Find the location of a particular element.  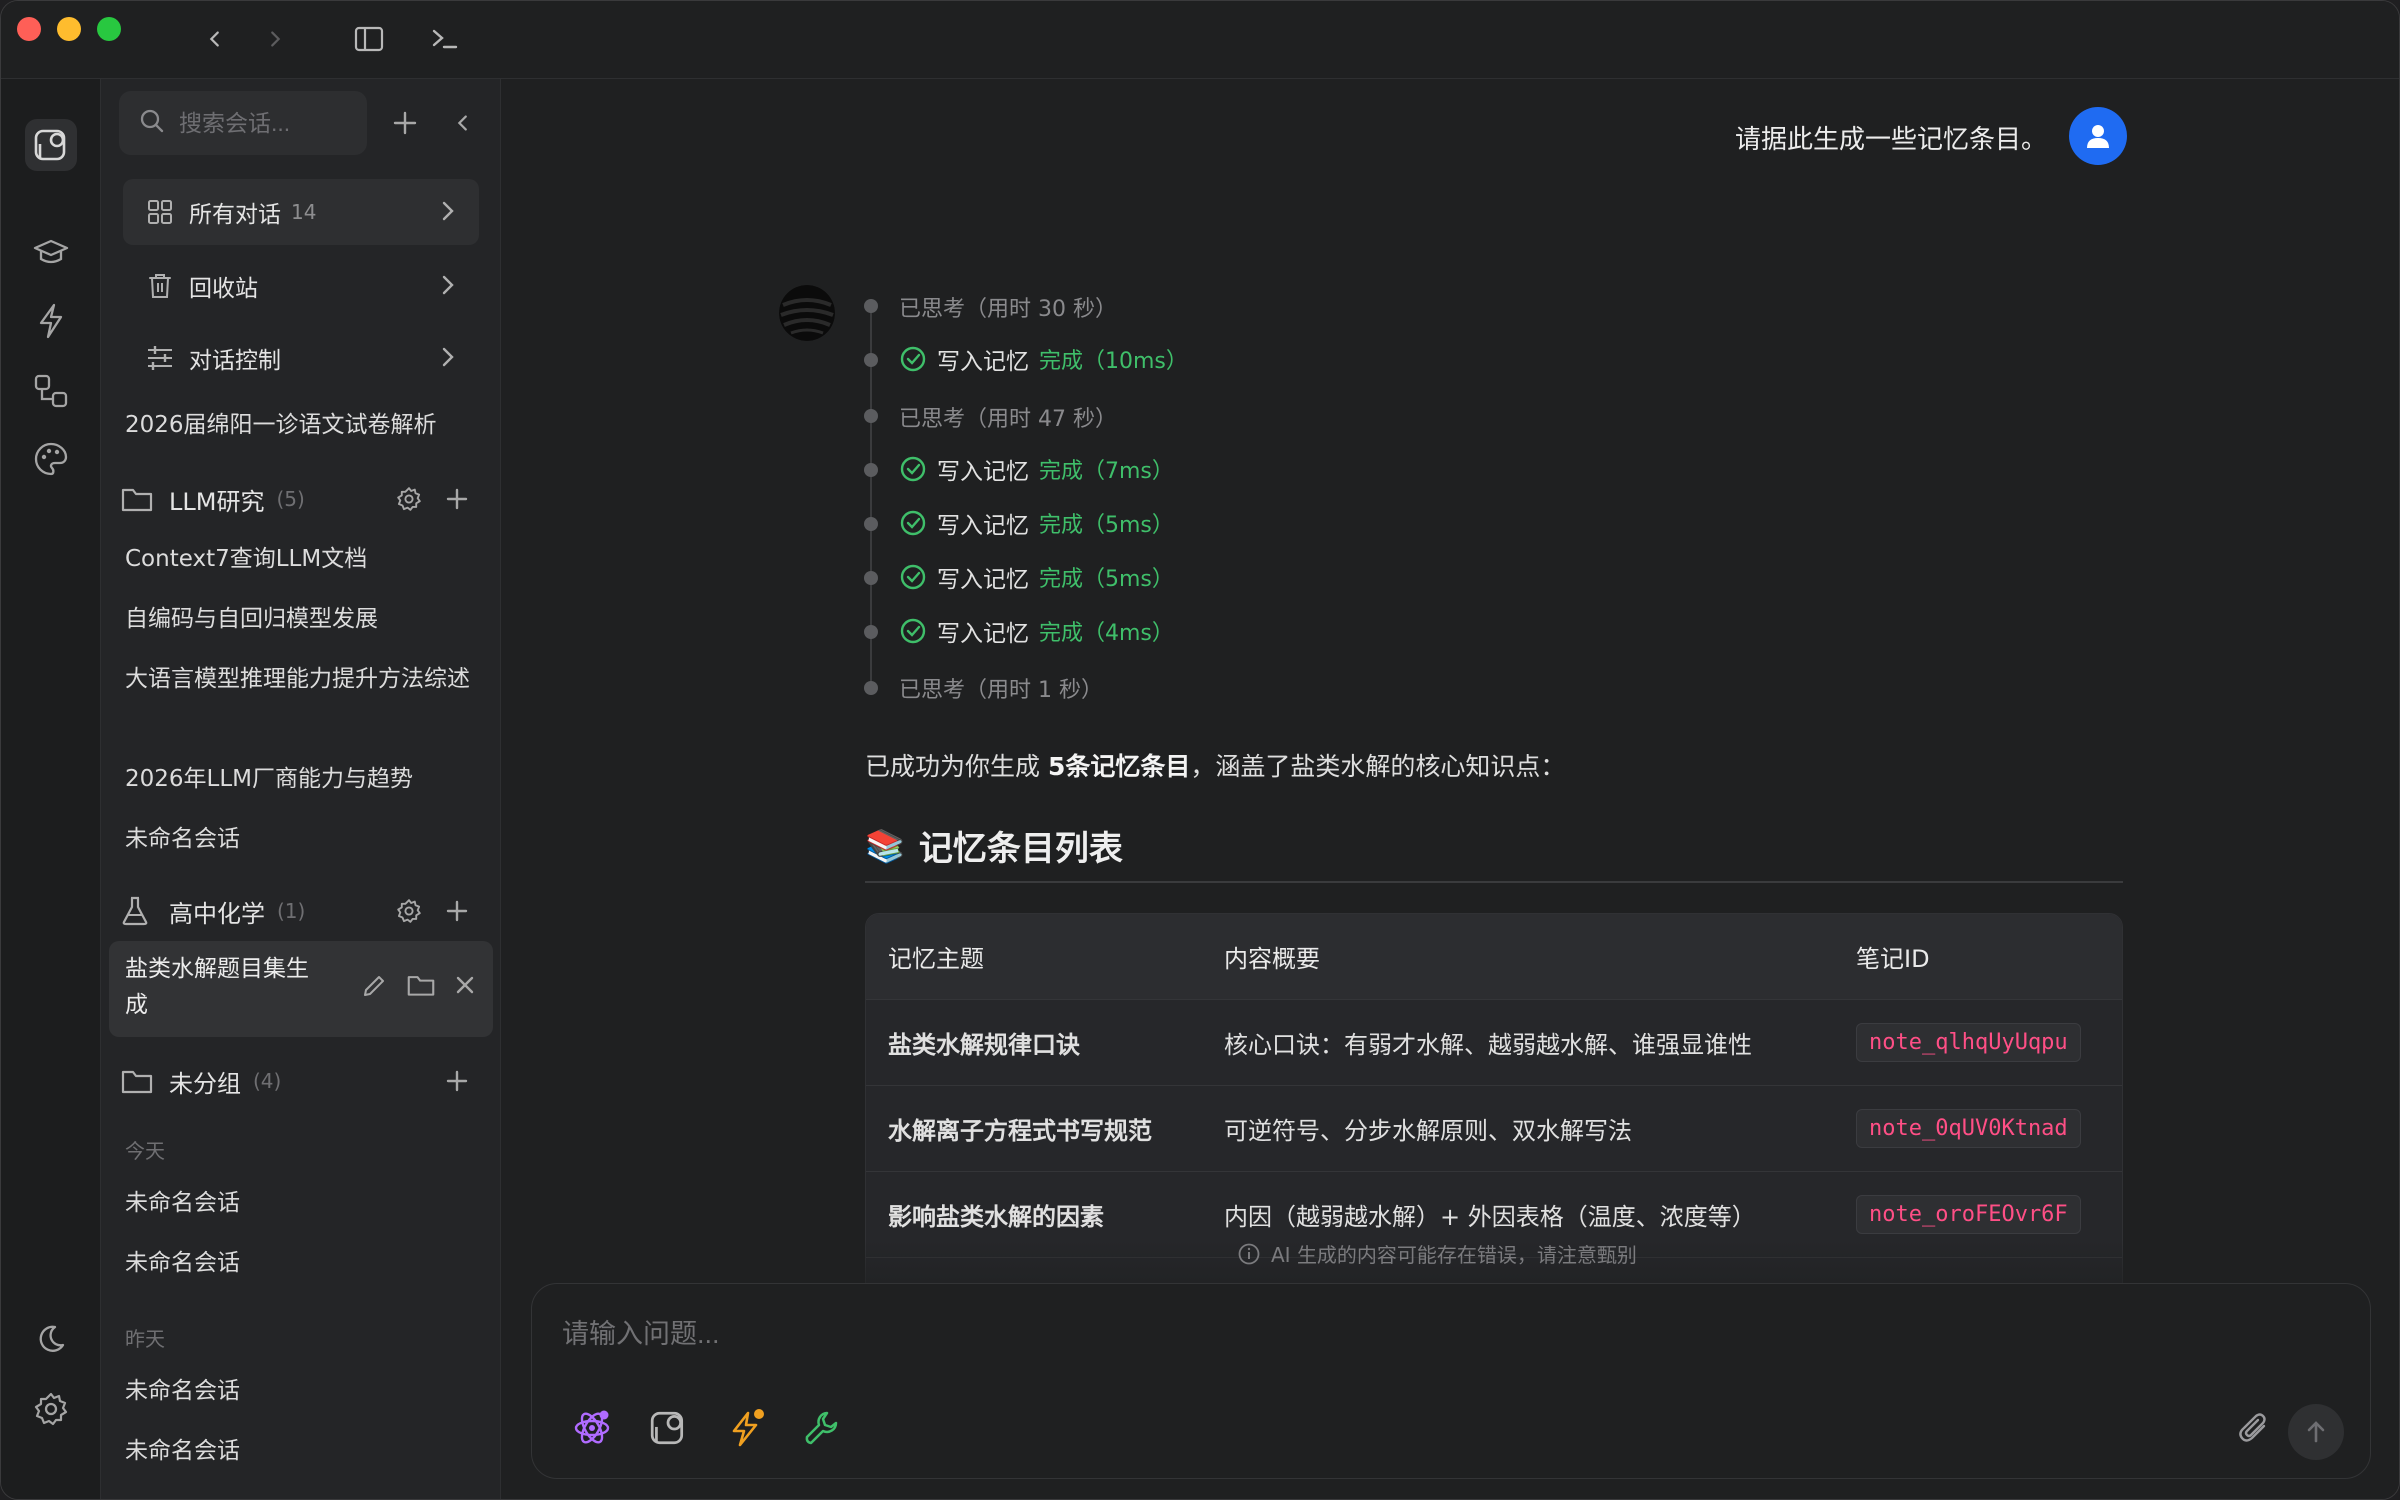

tool-step: 写入记忆 完成（4ms） is located at coordinates (1036, 631).